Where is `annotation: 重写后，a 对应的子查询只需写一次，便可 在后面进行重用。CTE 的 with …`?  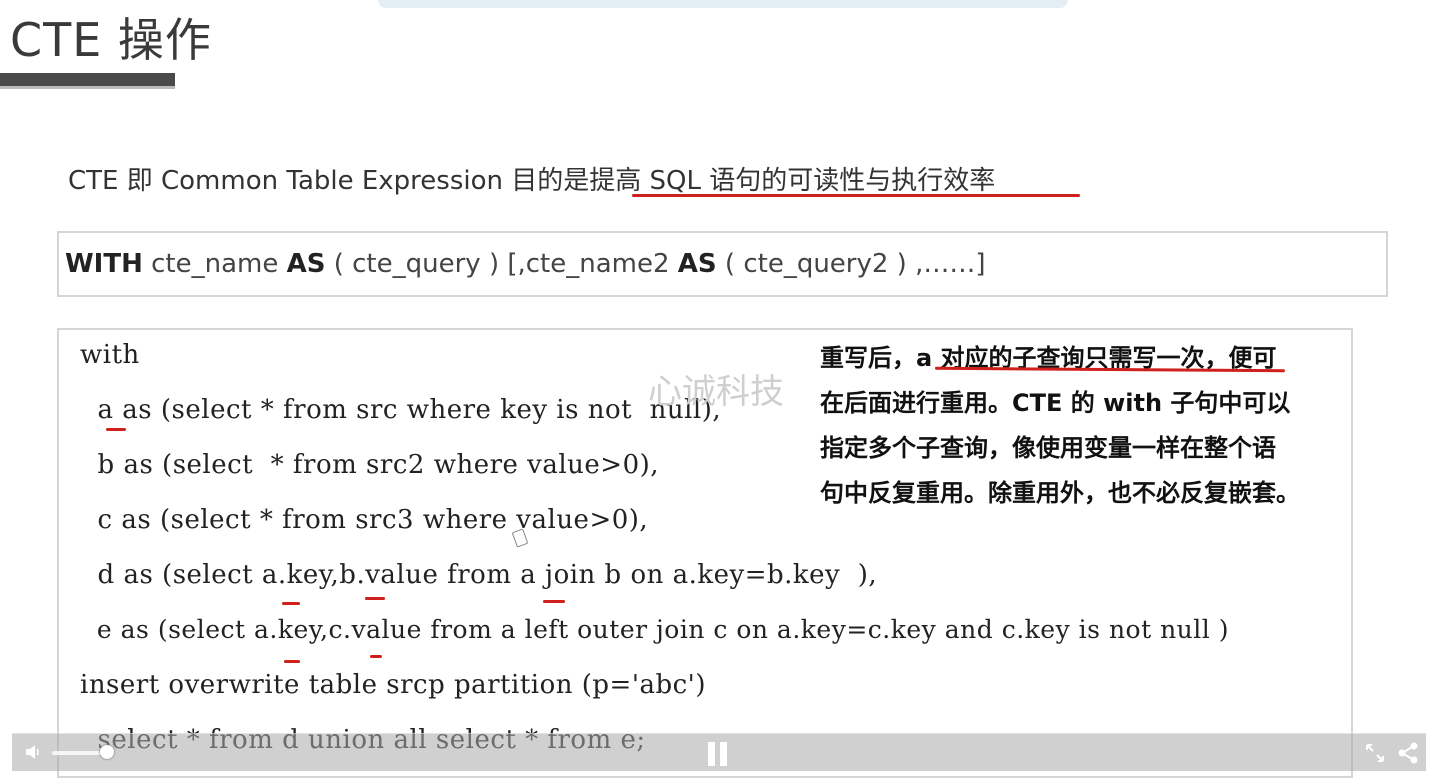
annotation: 重写后，a 对应的子查询只需写一次，便可 在后面进行重用。CTE 的 with … is located at coordinates (1120, 426).